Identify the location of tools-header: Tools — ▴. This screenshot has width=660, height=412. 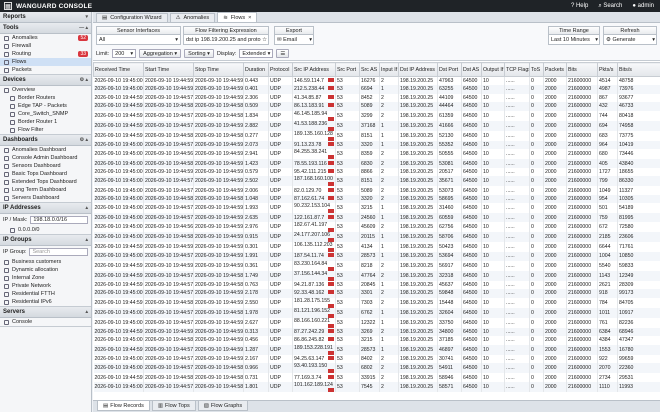
(45, 28).